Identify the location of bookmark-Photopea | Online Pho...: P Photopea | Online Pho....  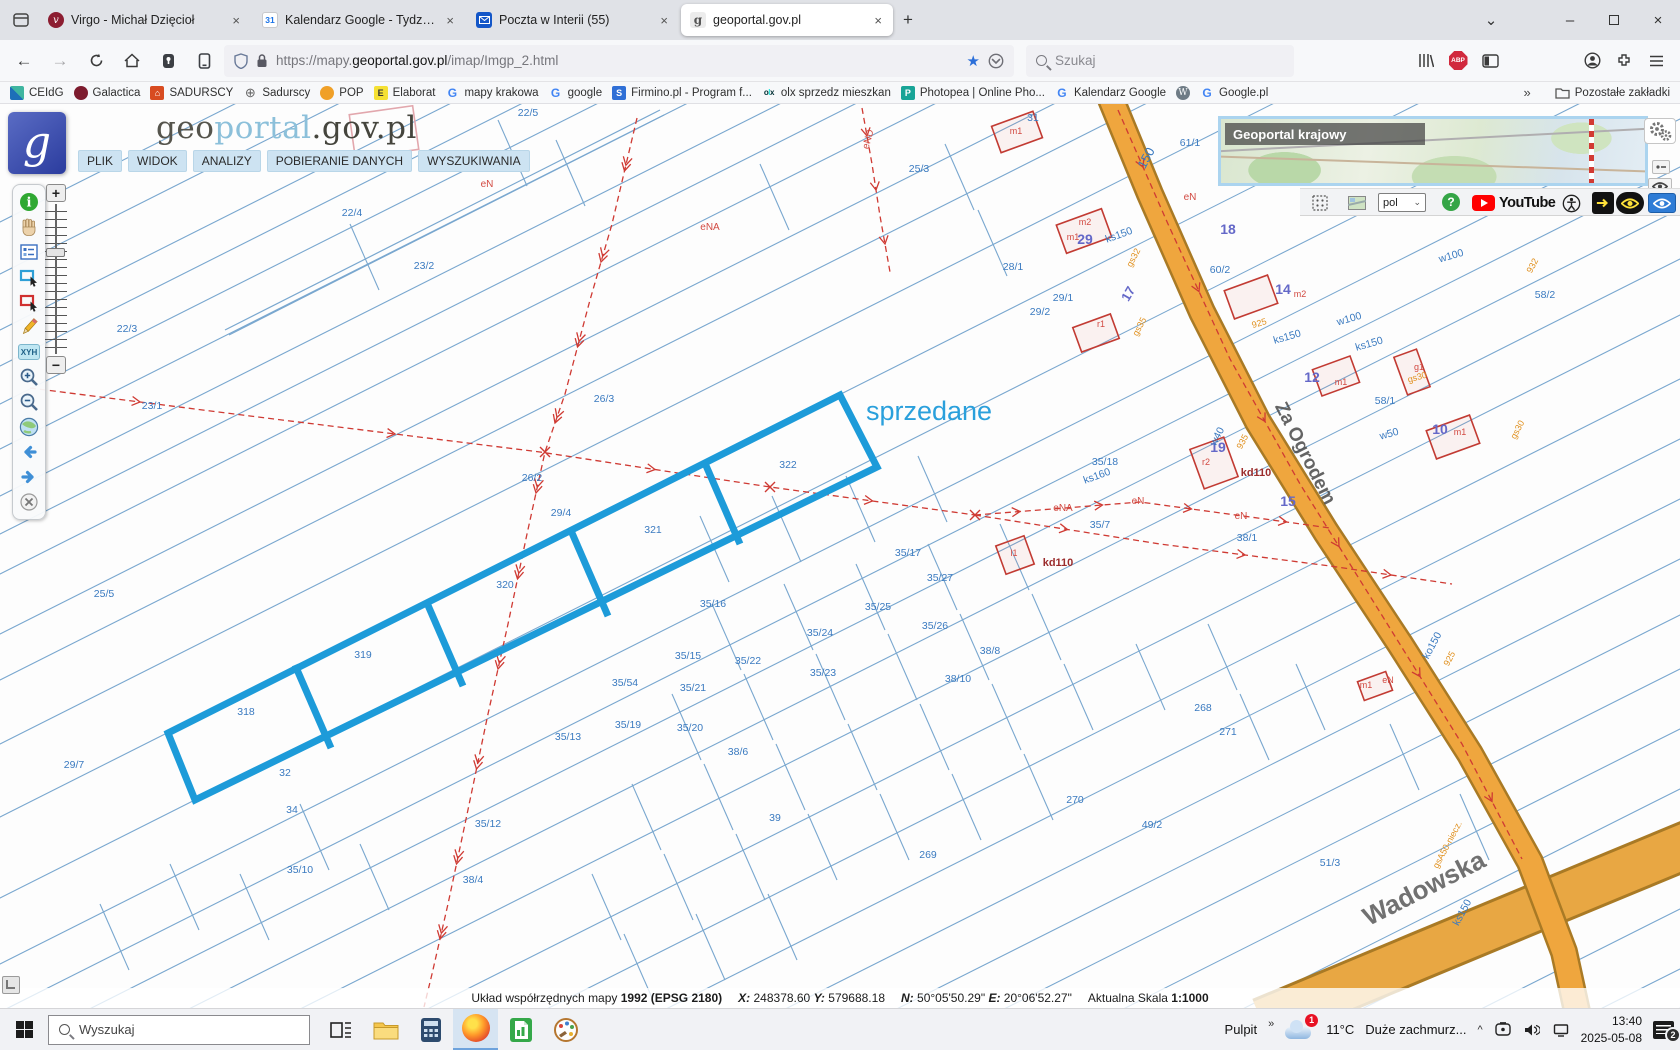
(972, 92).